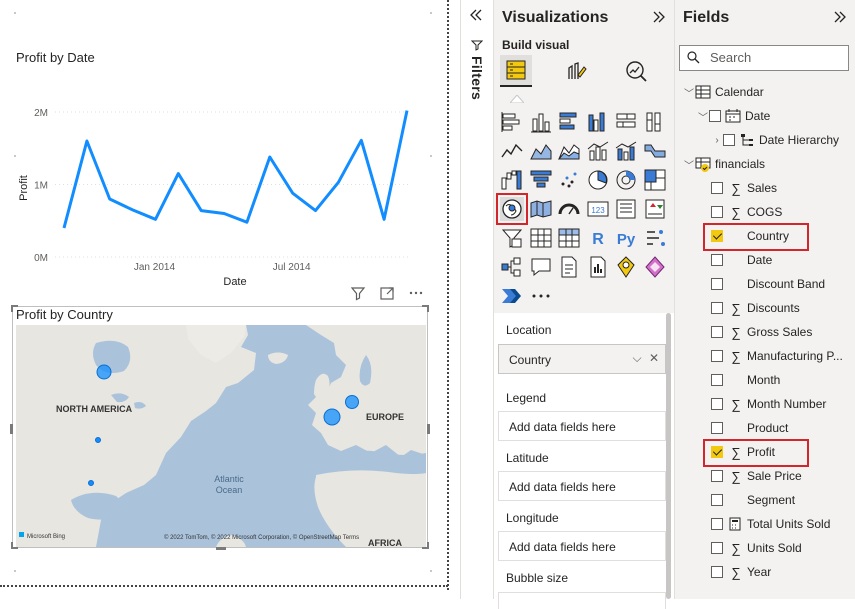 The width and height of the screenshot is (855, 609). I want to click on 100-stacked-bar-icon, so click(626, 122).